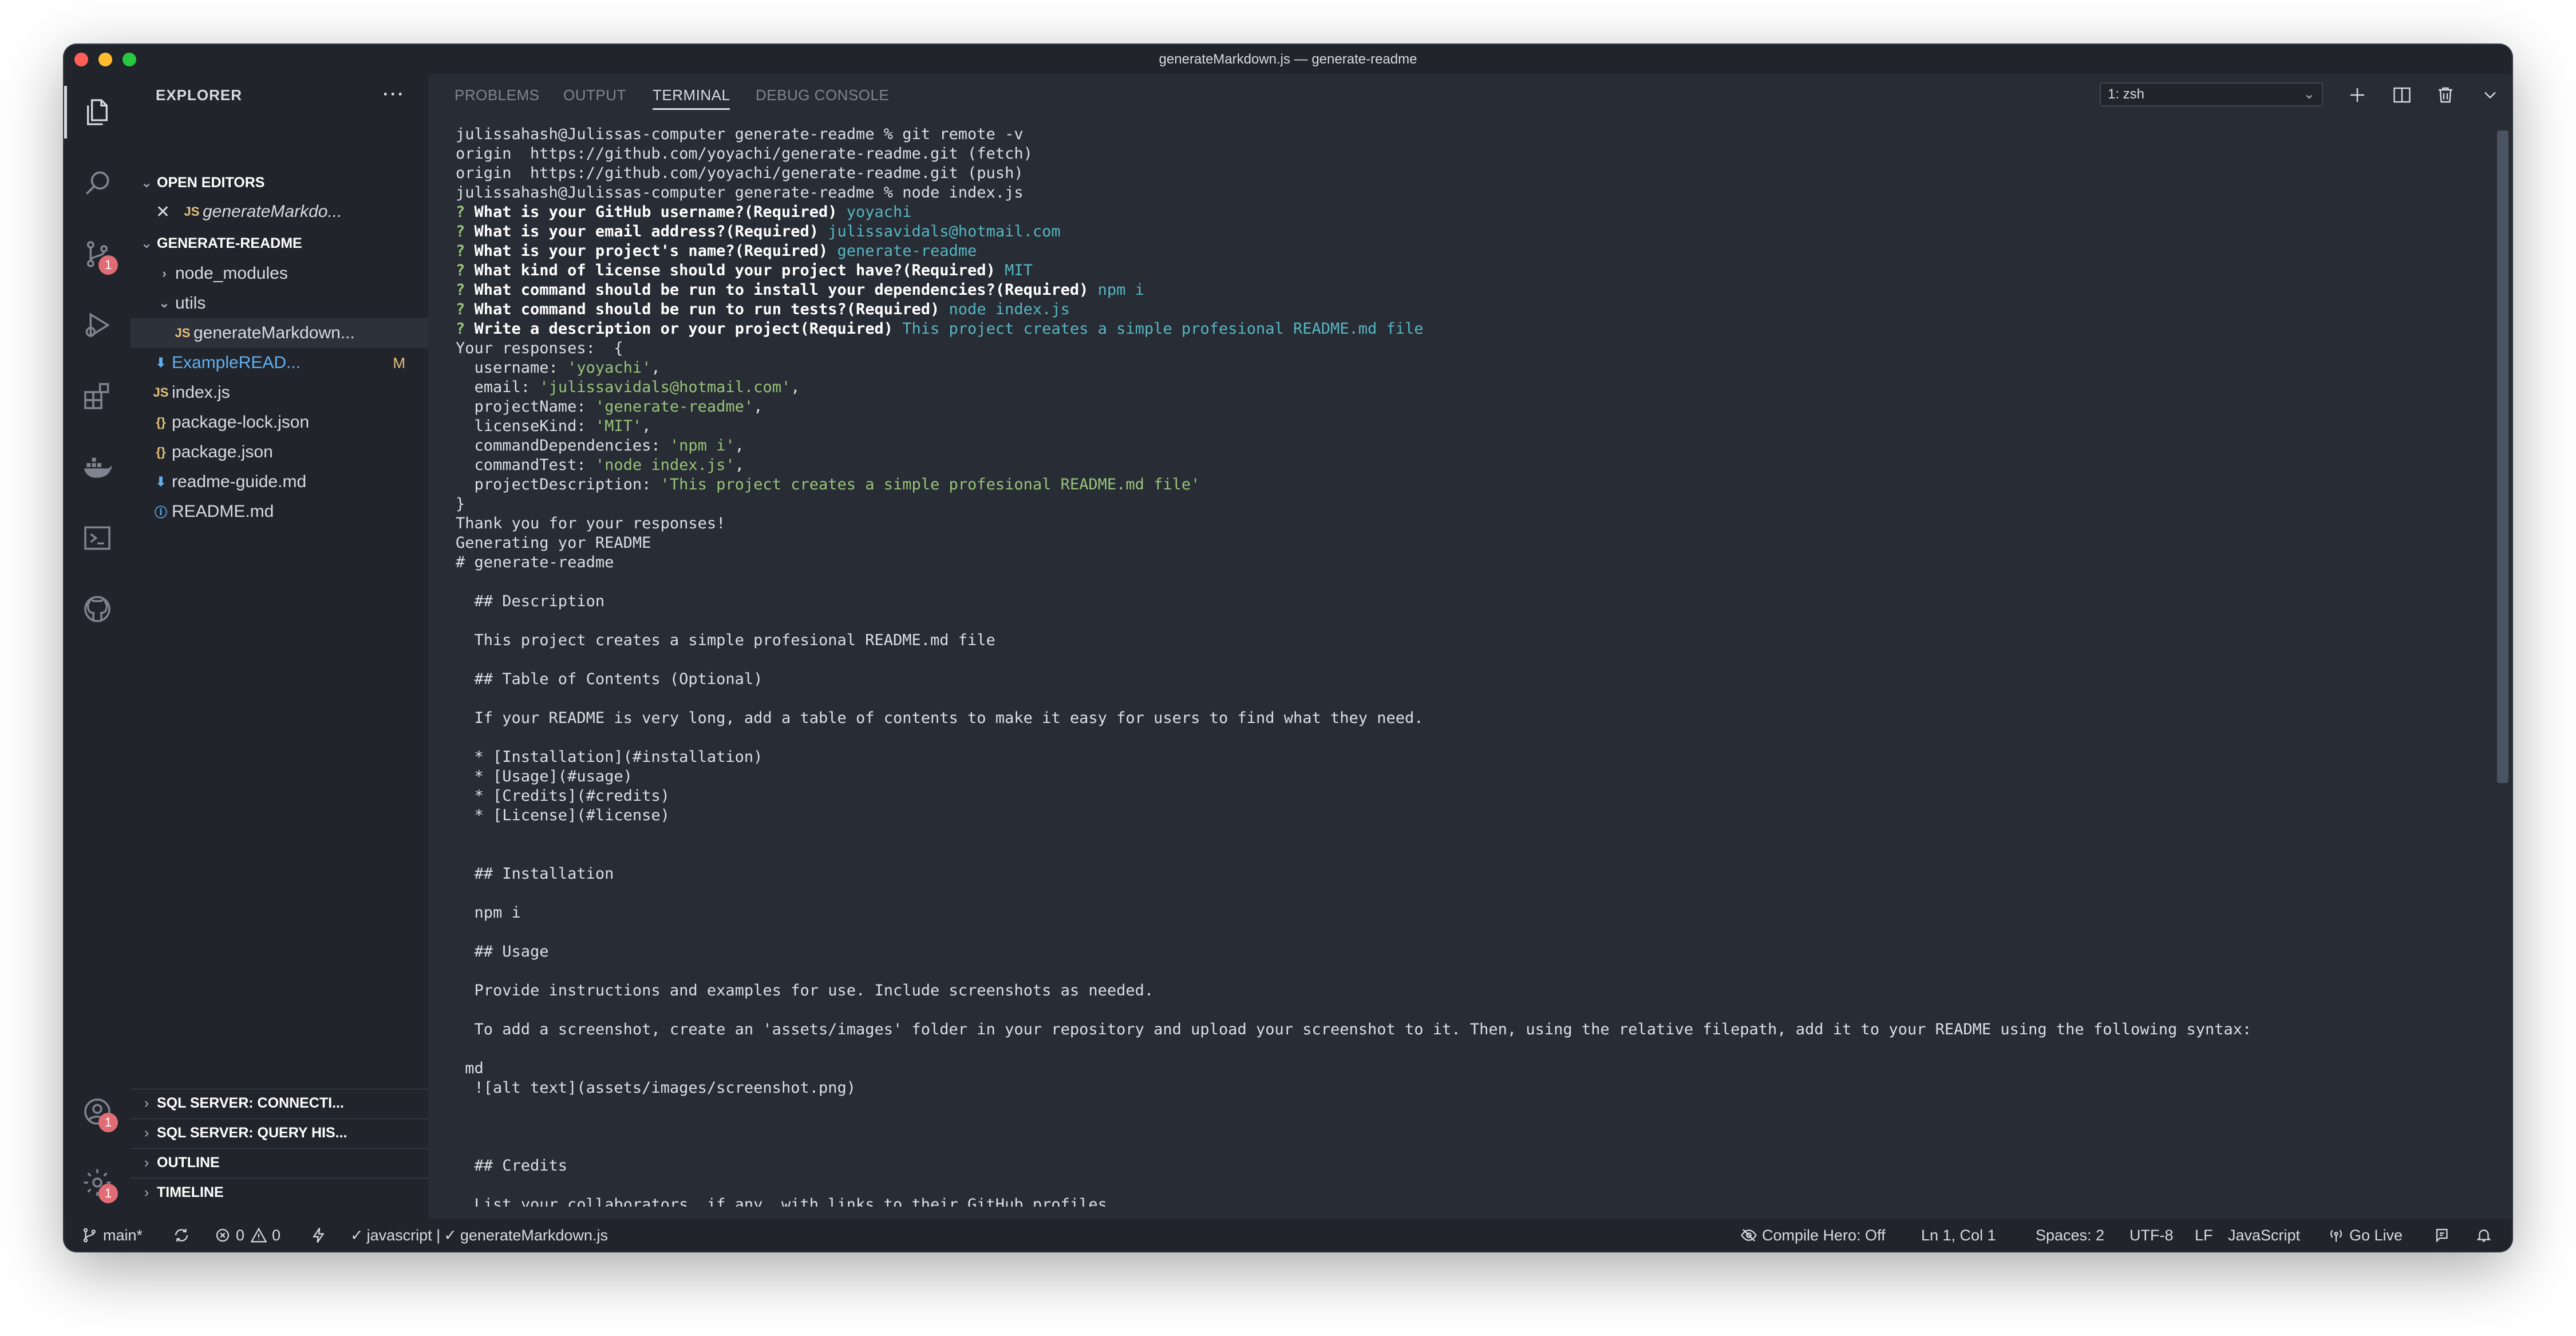  Describe the element at coordinates (691, 95) in the screenshot. I see `tab-terminal: TERMINAL` at that location.